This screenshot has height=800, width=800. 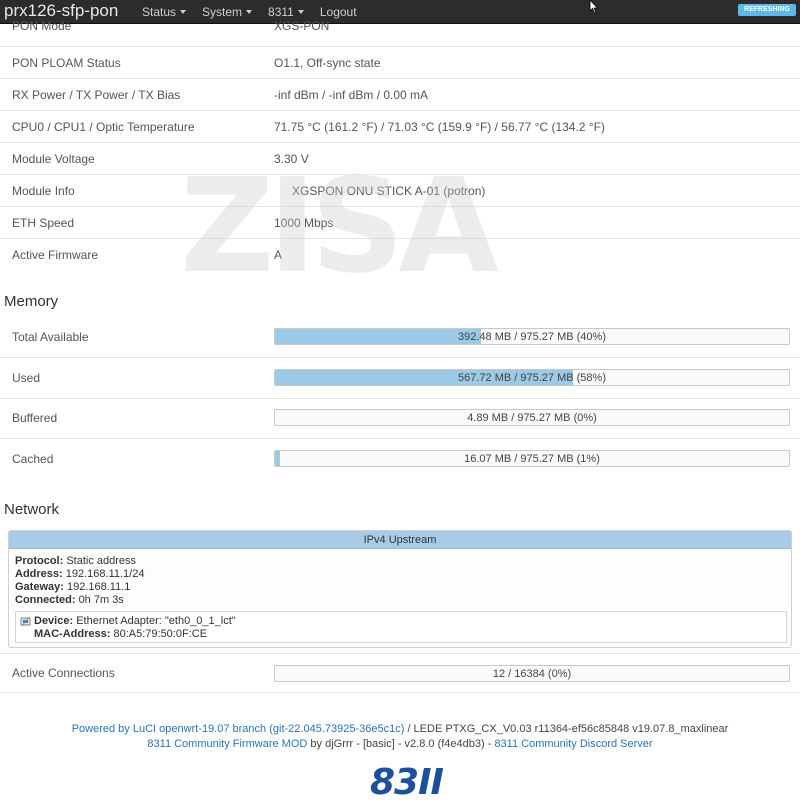 I want to click on progress-bar: 12 / 16384 (0%), so click(x=532, y=673).